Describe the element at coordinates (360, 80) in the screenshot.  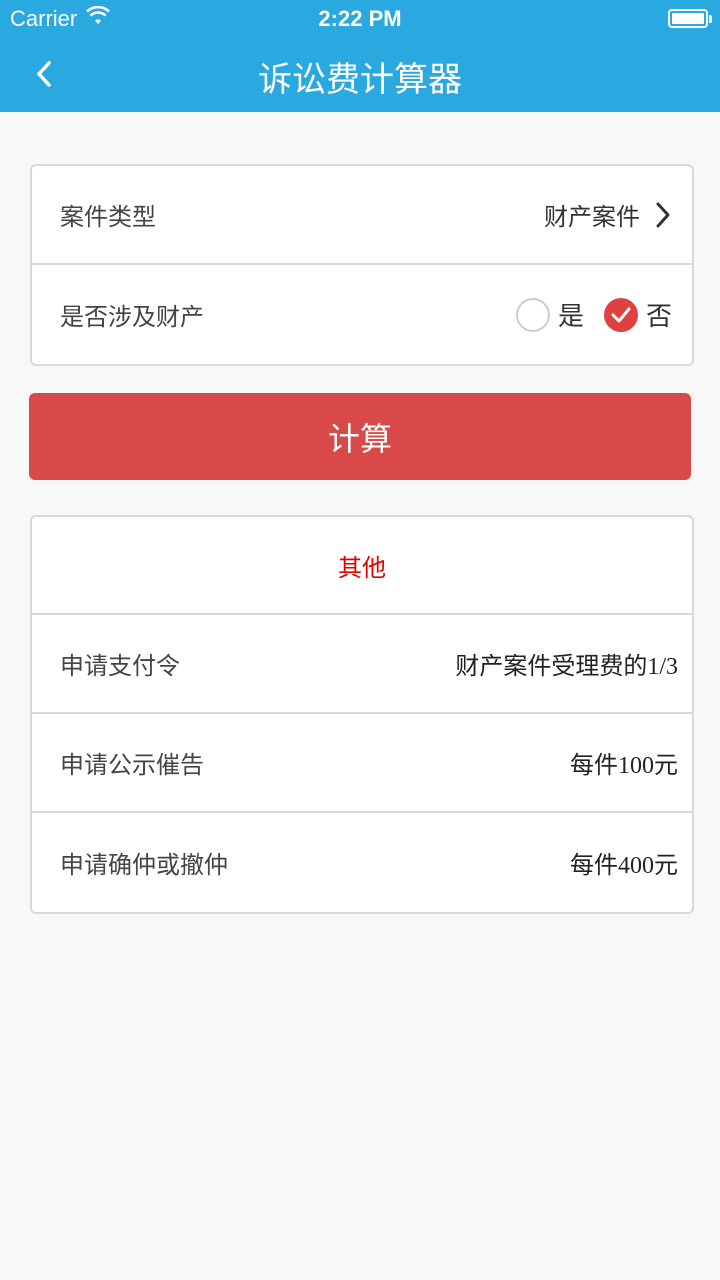
I see `page-title: 诉讼费计算器` at that location.